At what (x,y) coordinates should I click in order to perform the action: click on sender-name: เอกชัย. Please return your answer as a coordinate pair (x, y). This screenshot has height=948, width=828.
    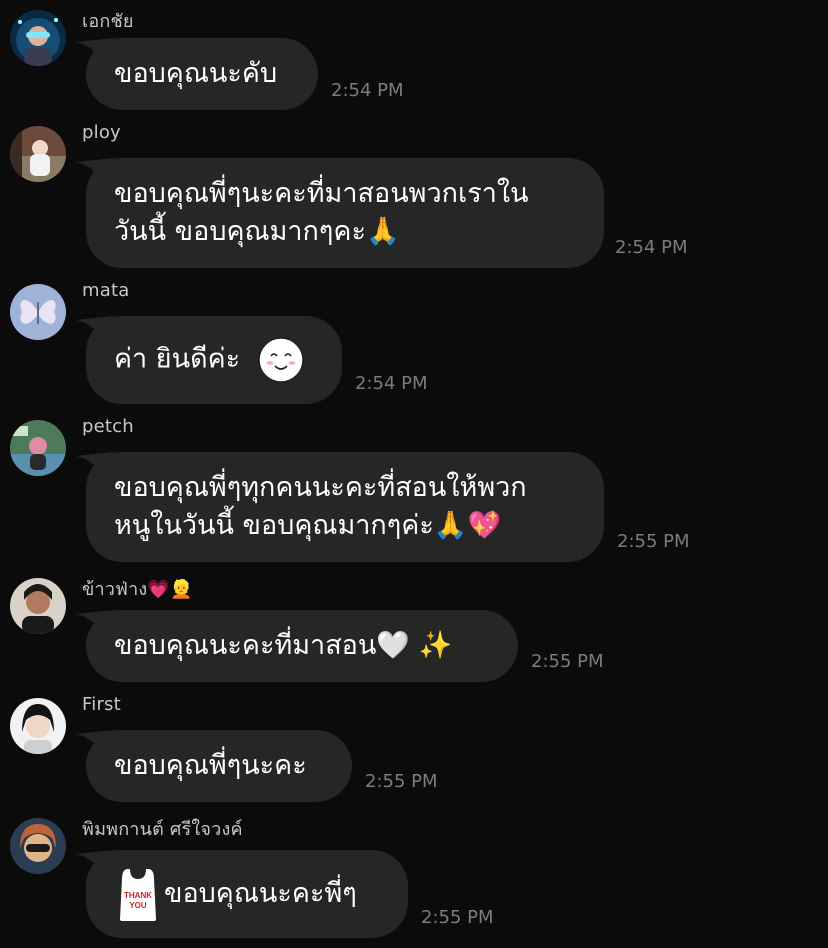
    Looking at the image, I should click on (108, 21).